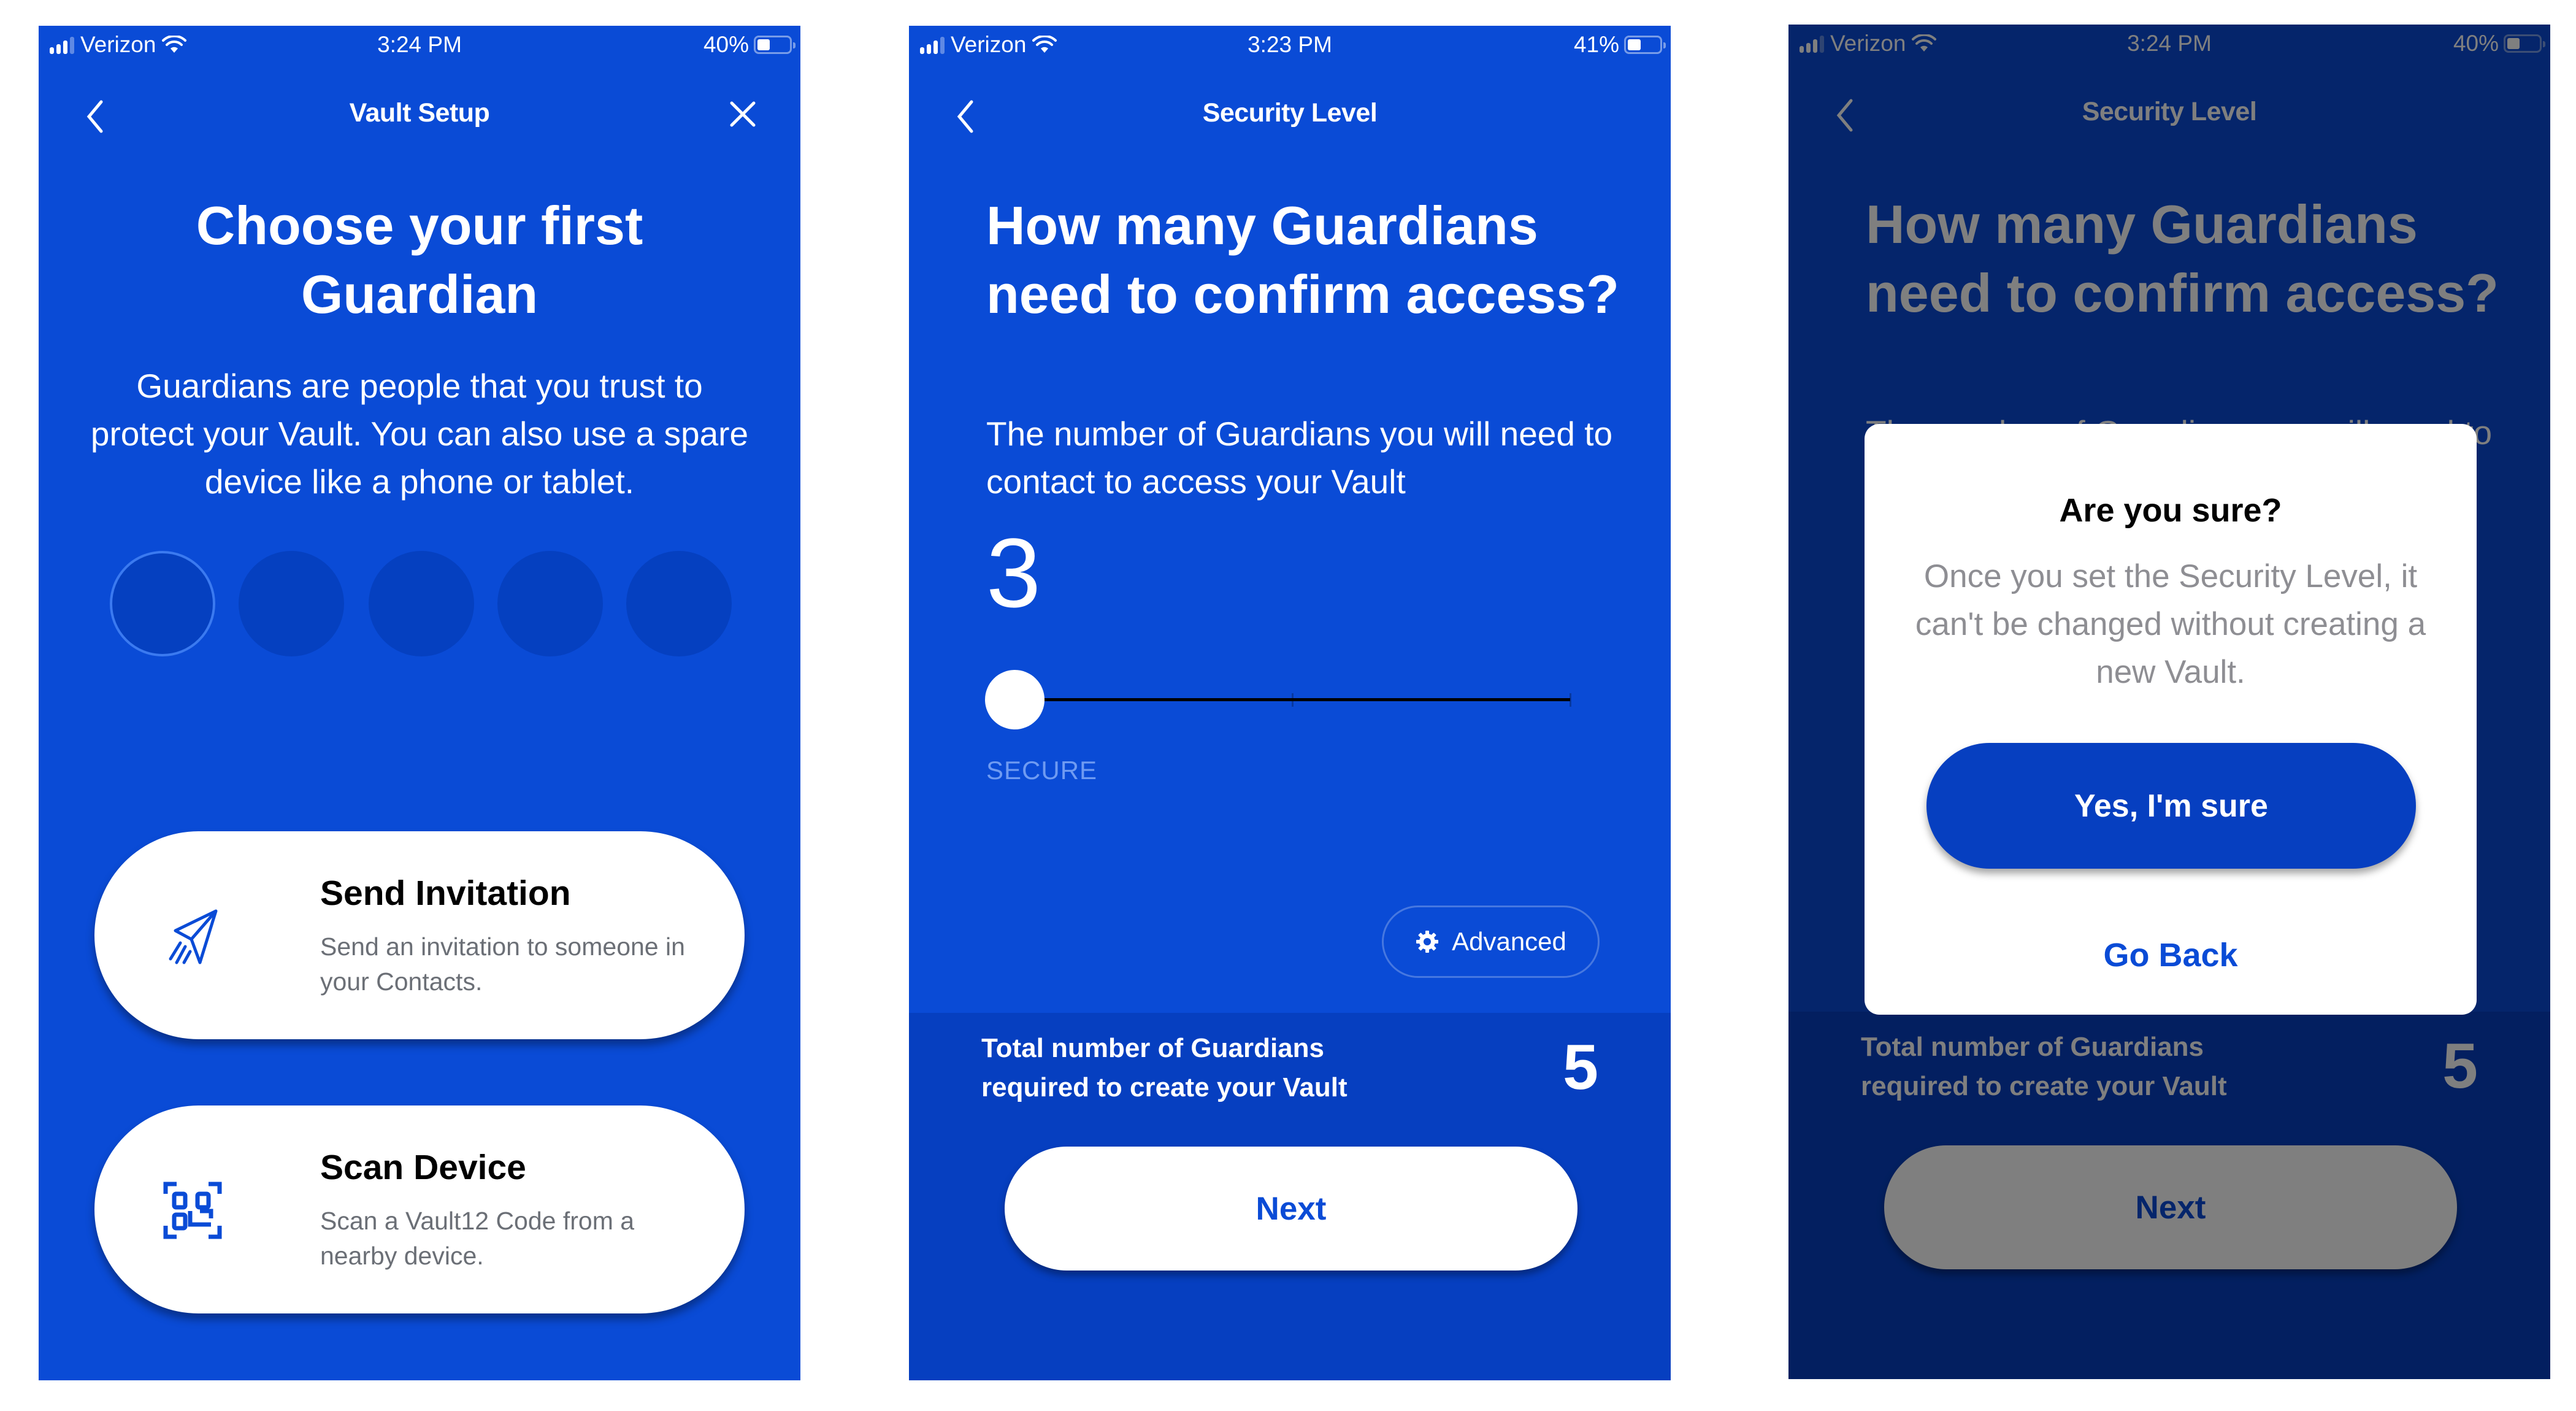  Describe the element at coordinates (445, 893) in the screenshot. I see `card-title: Send Invitation` at that location.